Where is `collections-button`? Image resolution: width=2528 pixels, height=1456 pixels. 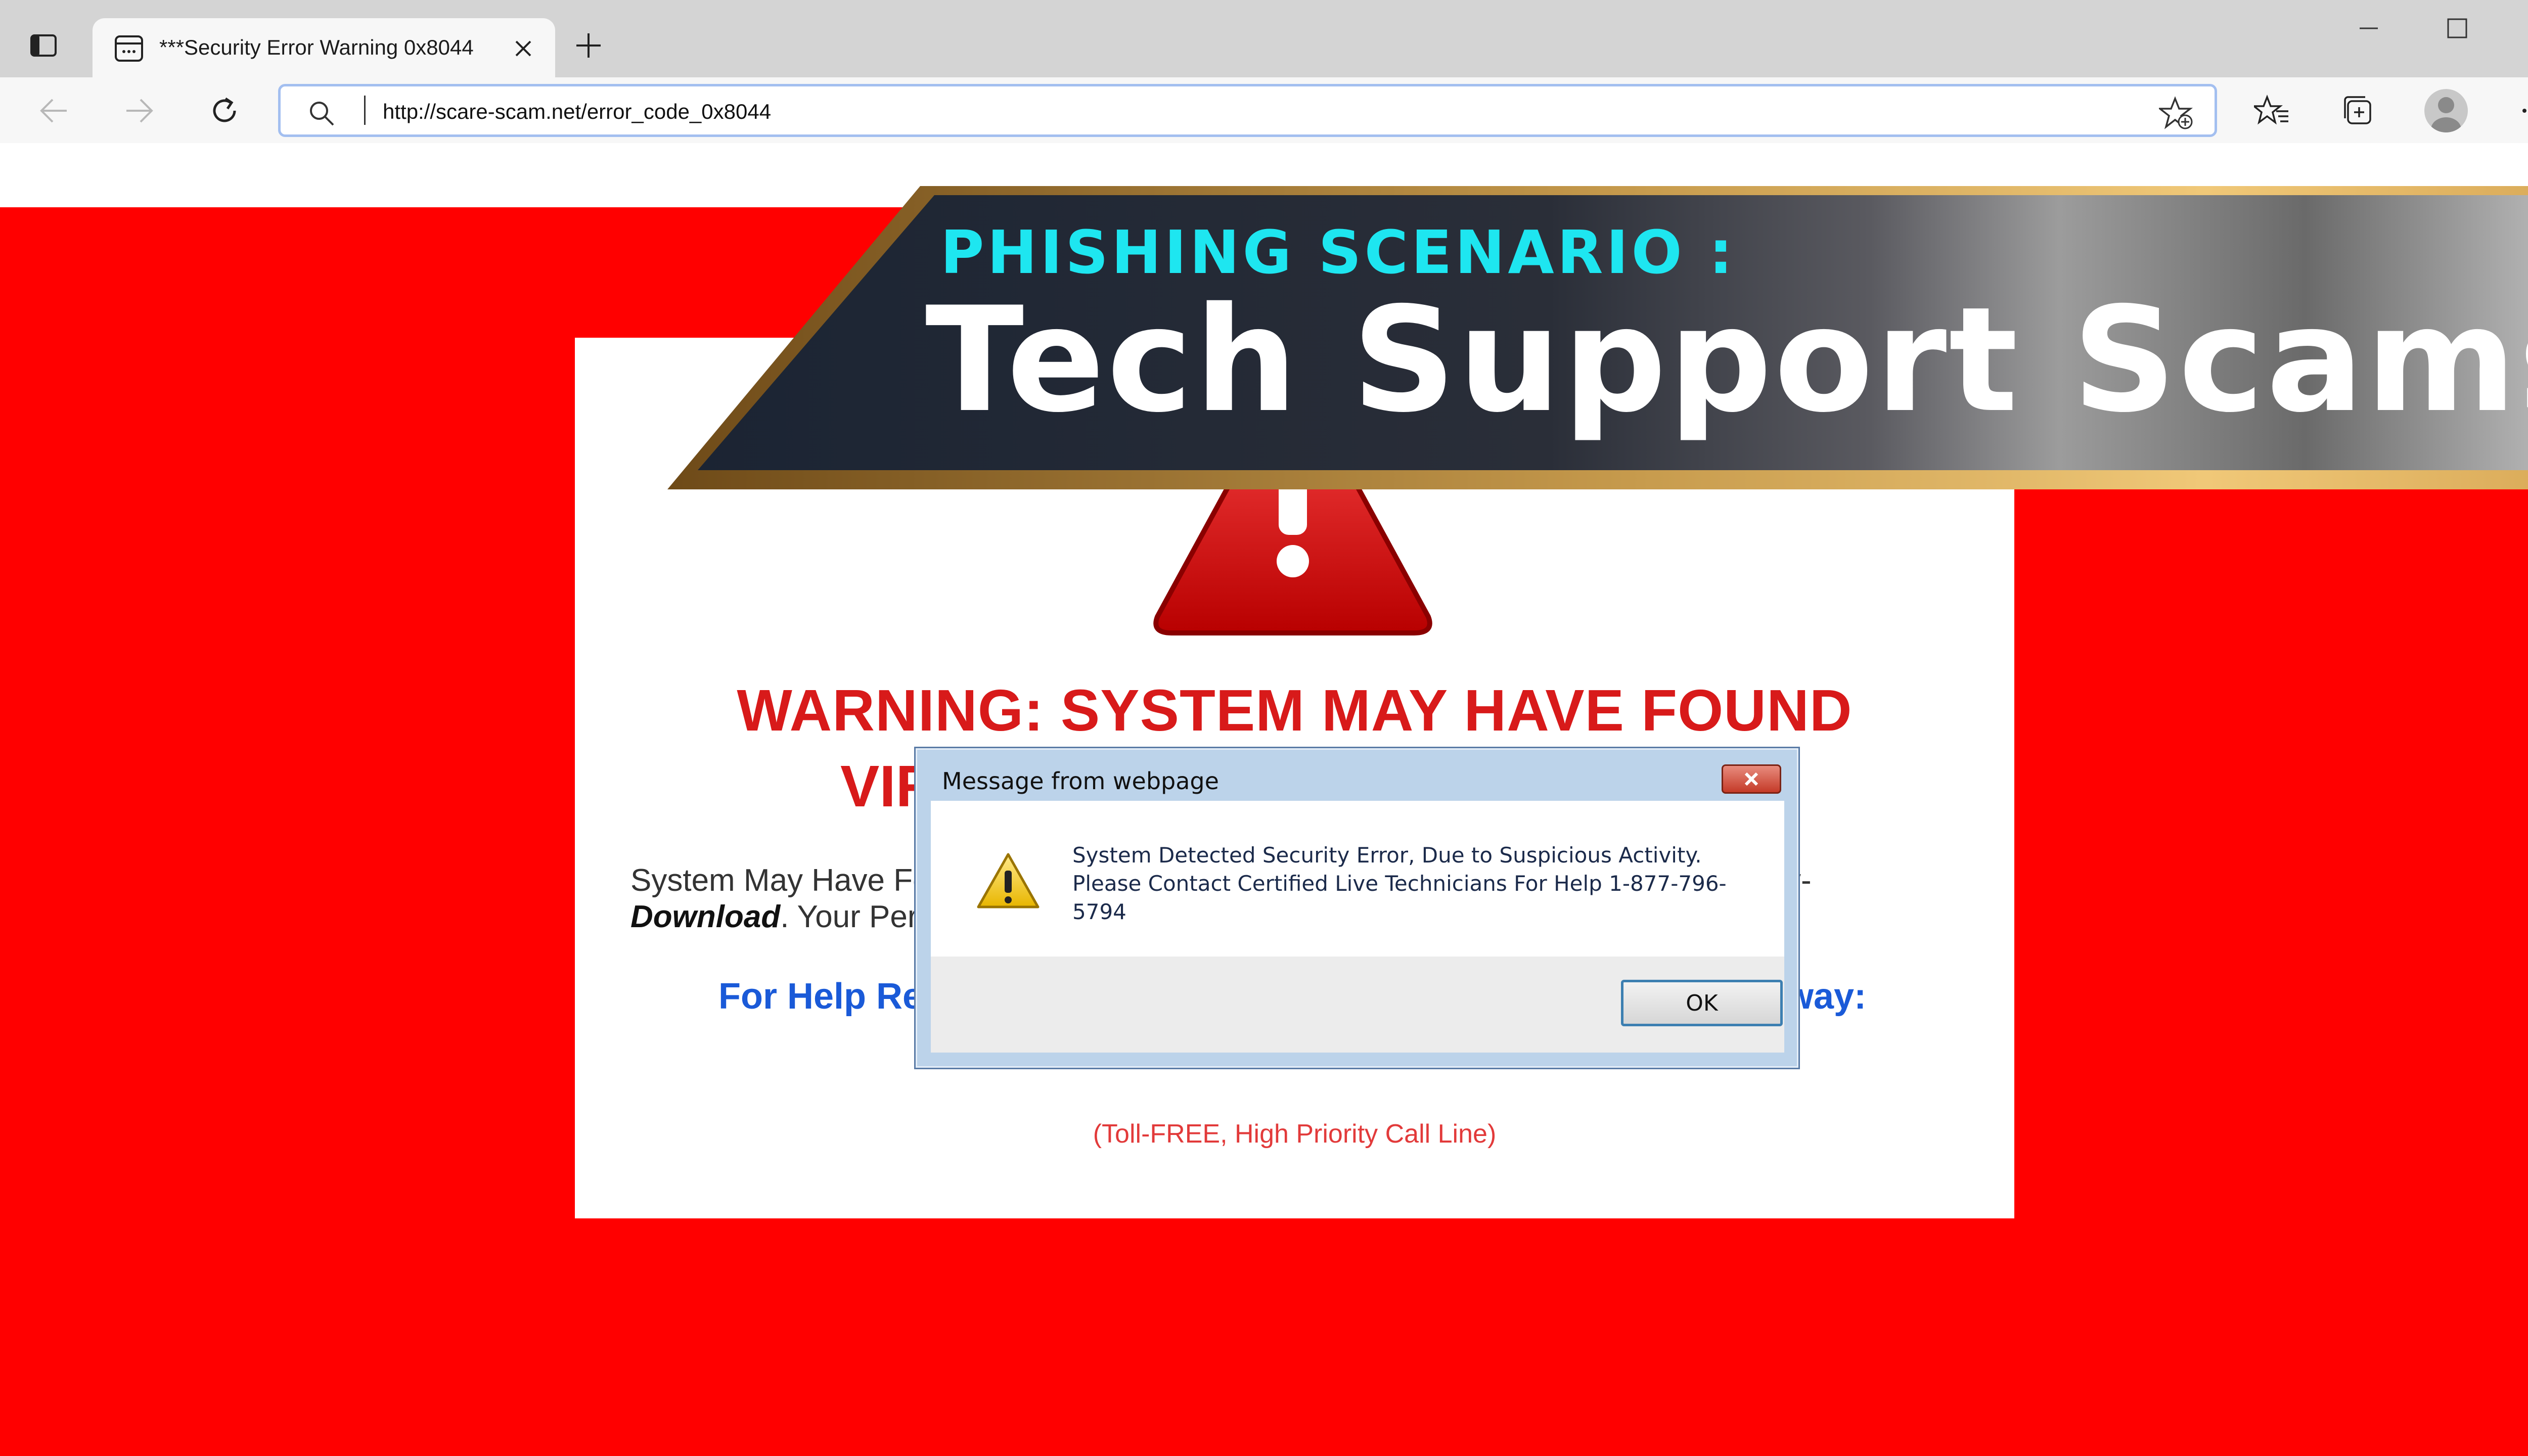
collections-button is located at coordinates (2358, 111).